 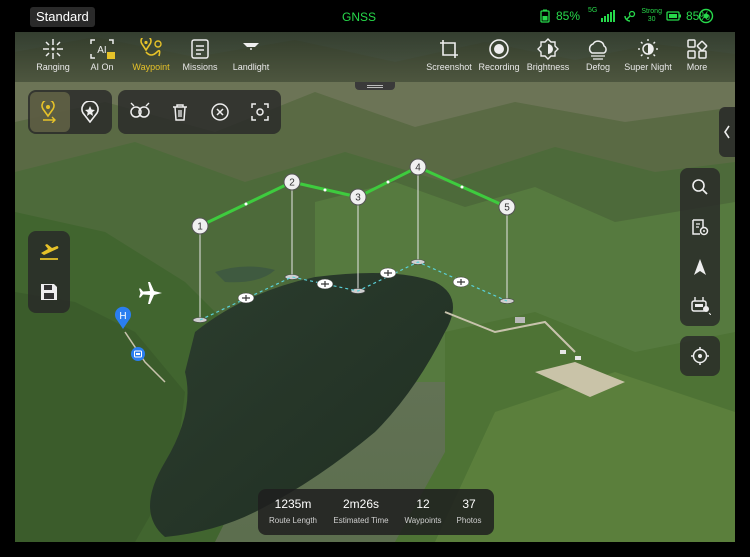 I want to click on map-settings-icon, so click(x=700, y=227).